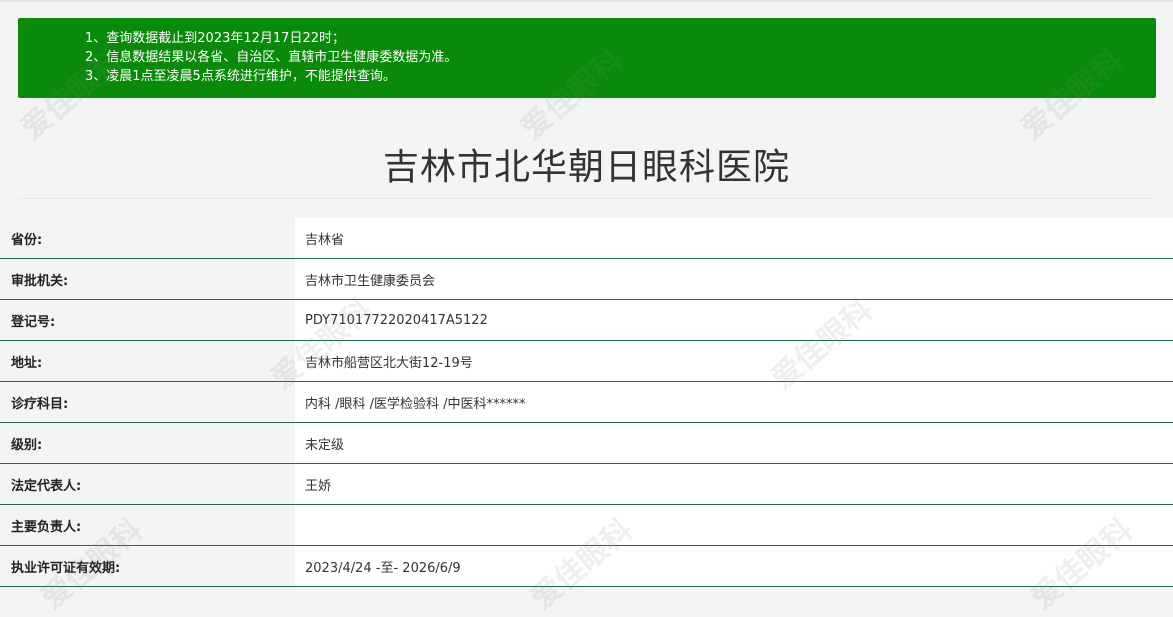 This screenshot has width=1173, height=617. Describe the element at coordinates (734, 361) in the screenshot. I see `address-value: 吉林市船营区北大街12-19号` at that location.